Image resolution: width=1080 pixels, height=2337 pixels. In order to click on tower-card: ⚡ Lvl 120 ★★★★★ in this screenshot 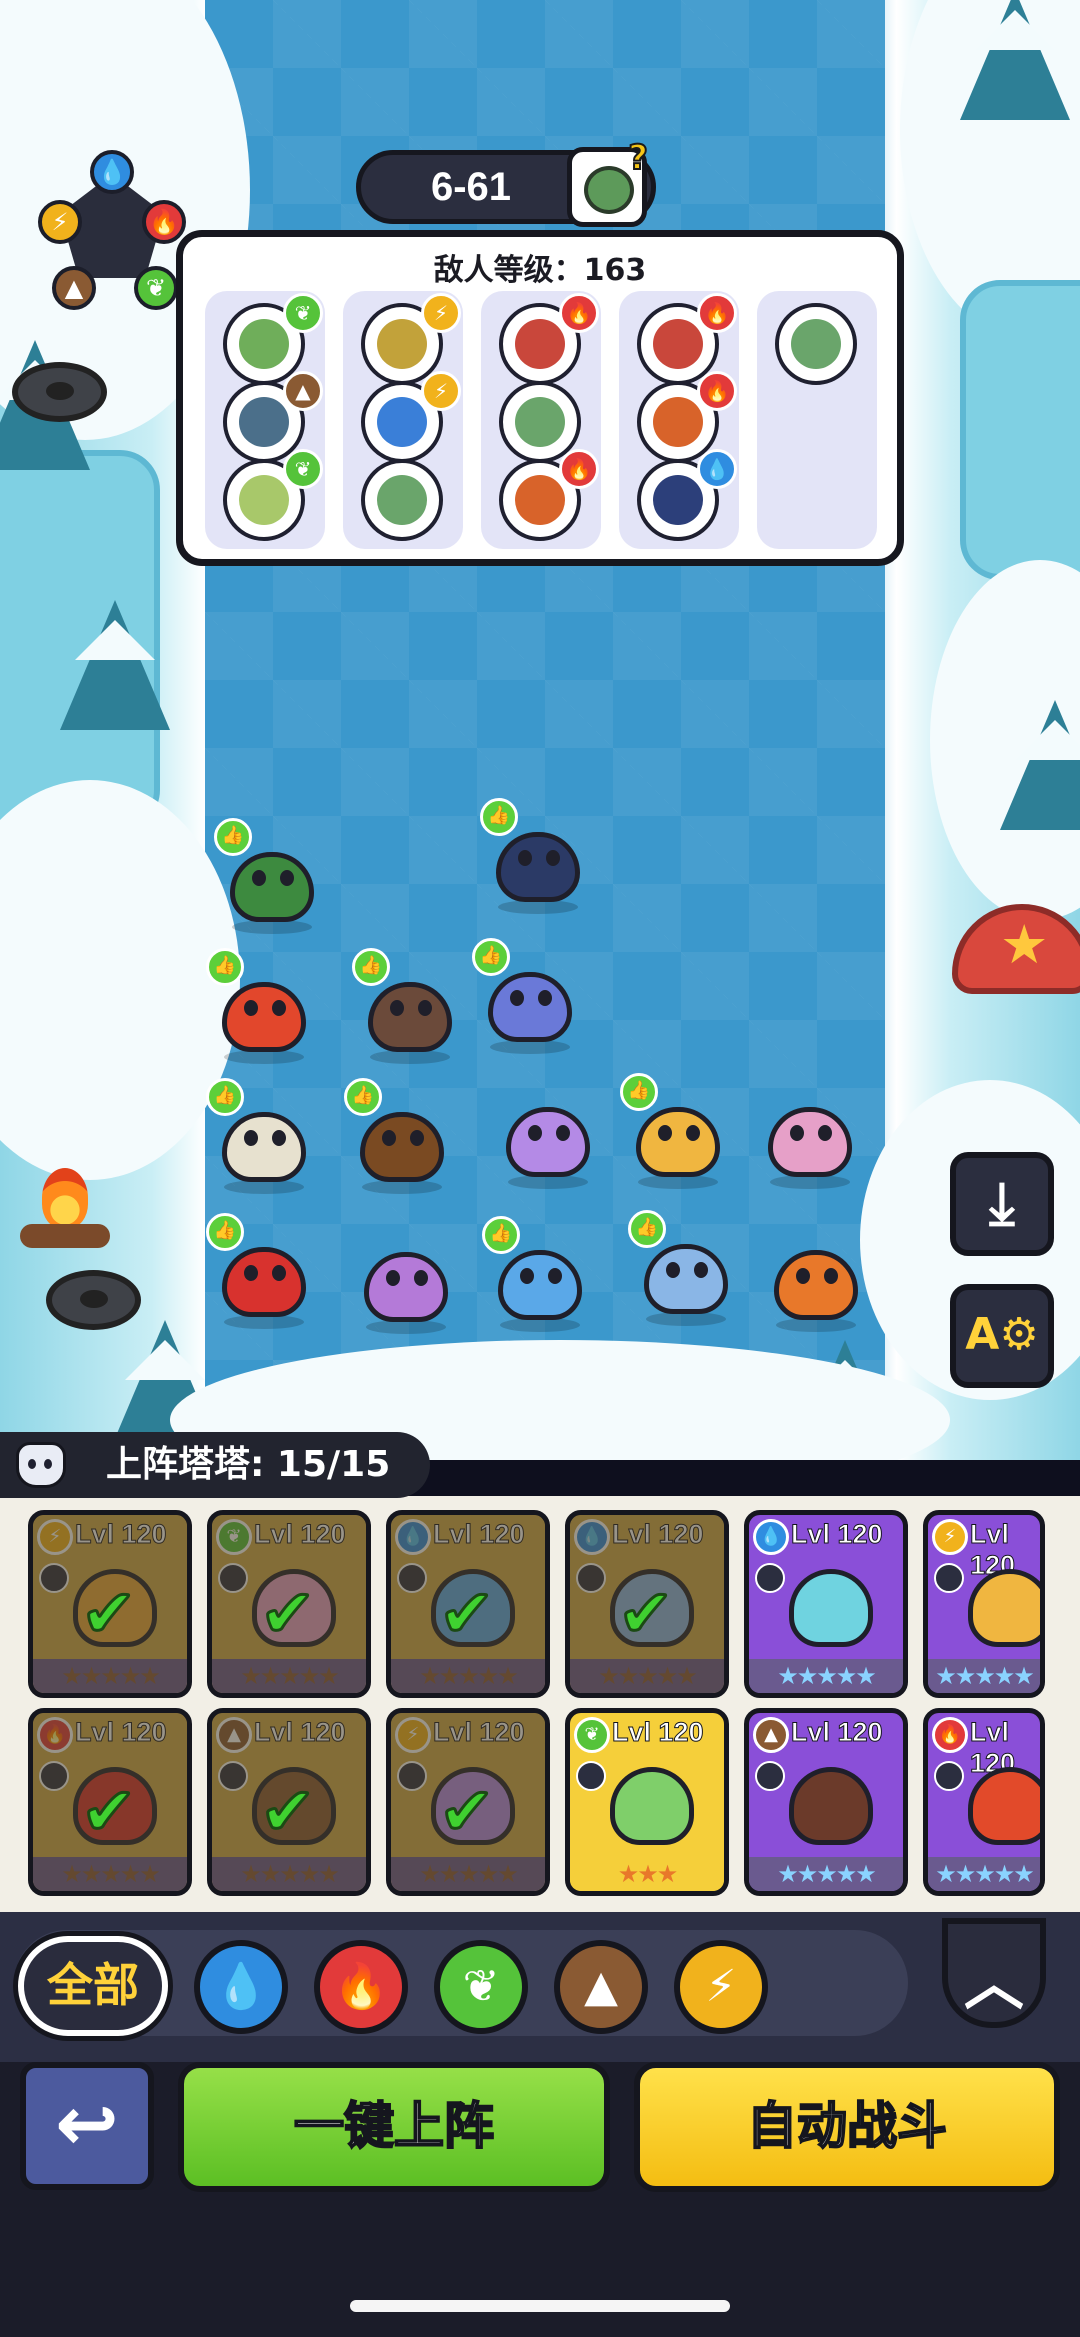, I will do `click(984, 1604)`.